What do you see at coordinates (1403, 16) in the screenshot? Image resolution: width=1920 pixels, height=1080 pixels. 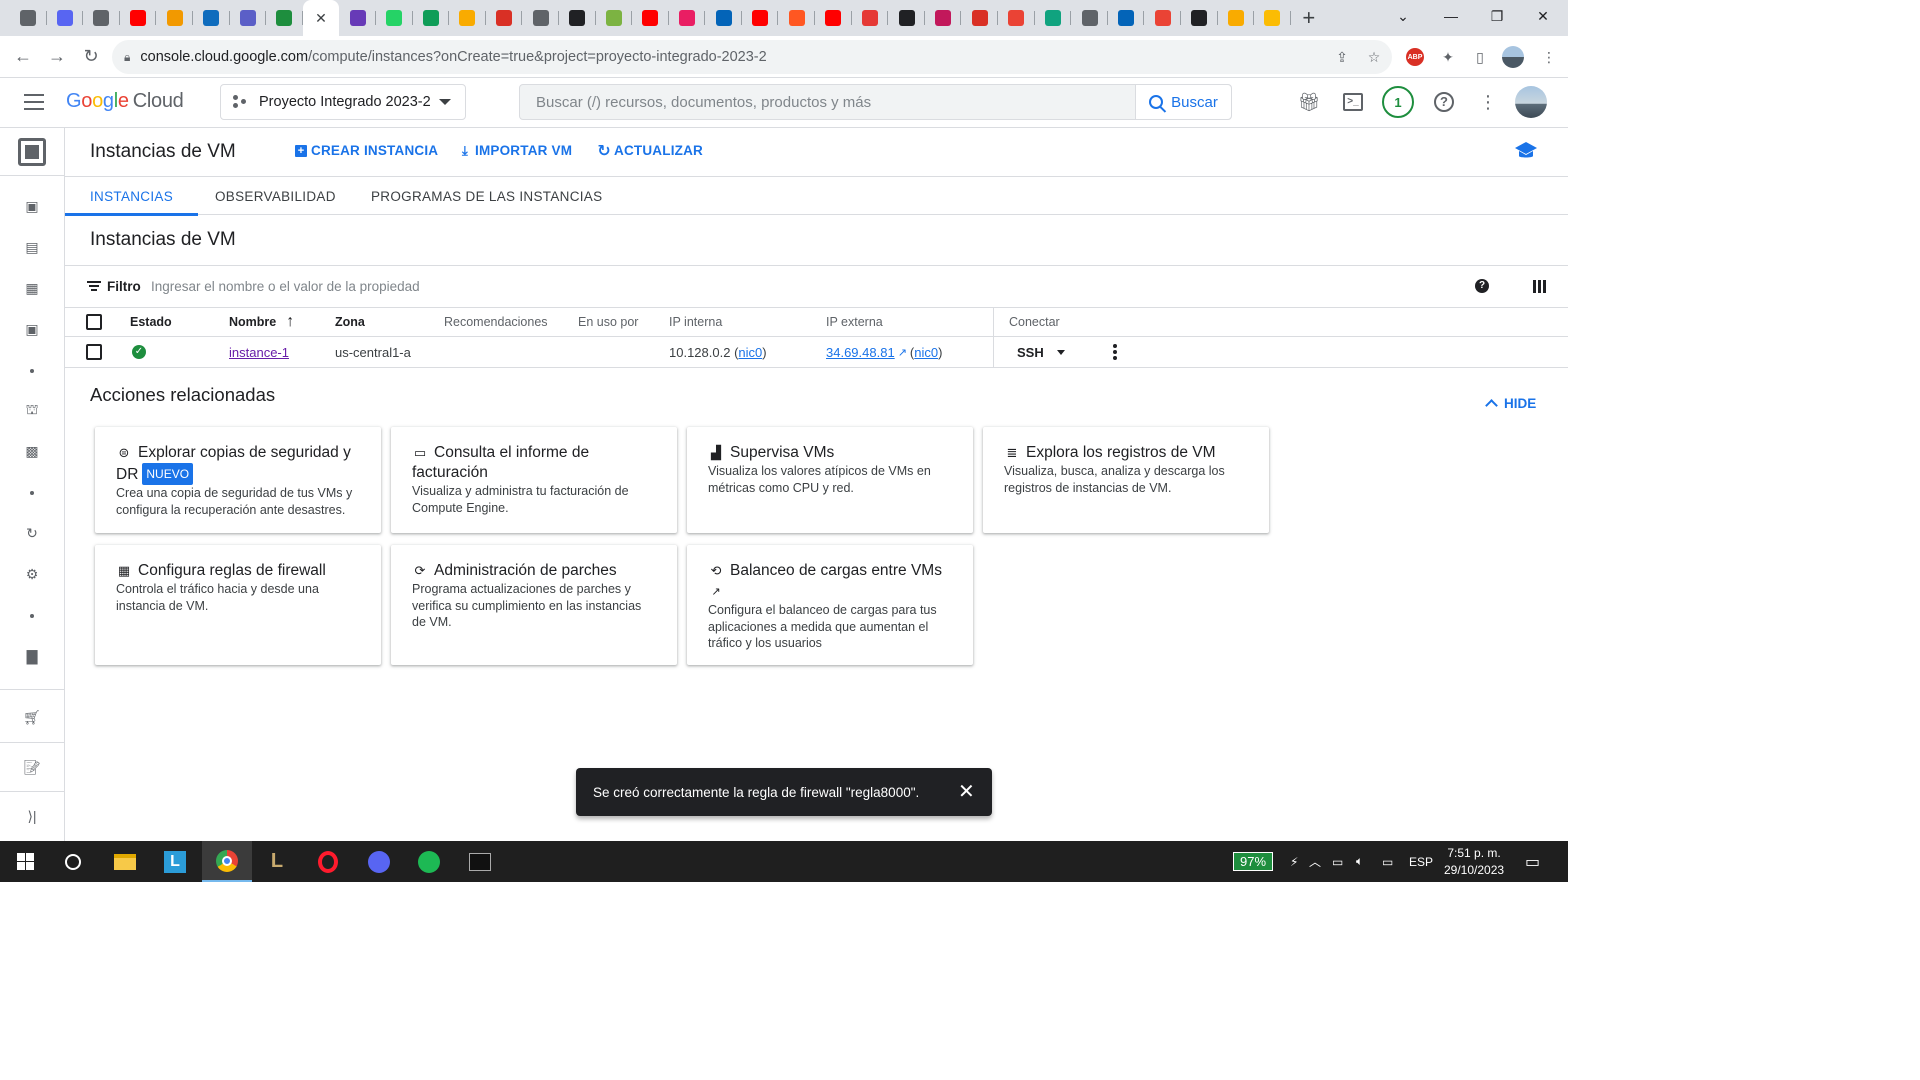 I see `tab-search-chevron-icon: ⌄` at bounding box center [1403, 16].